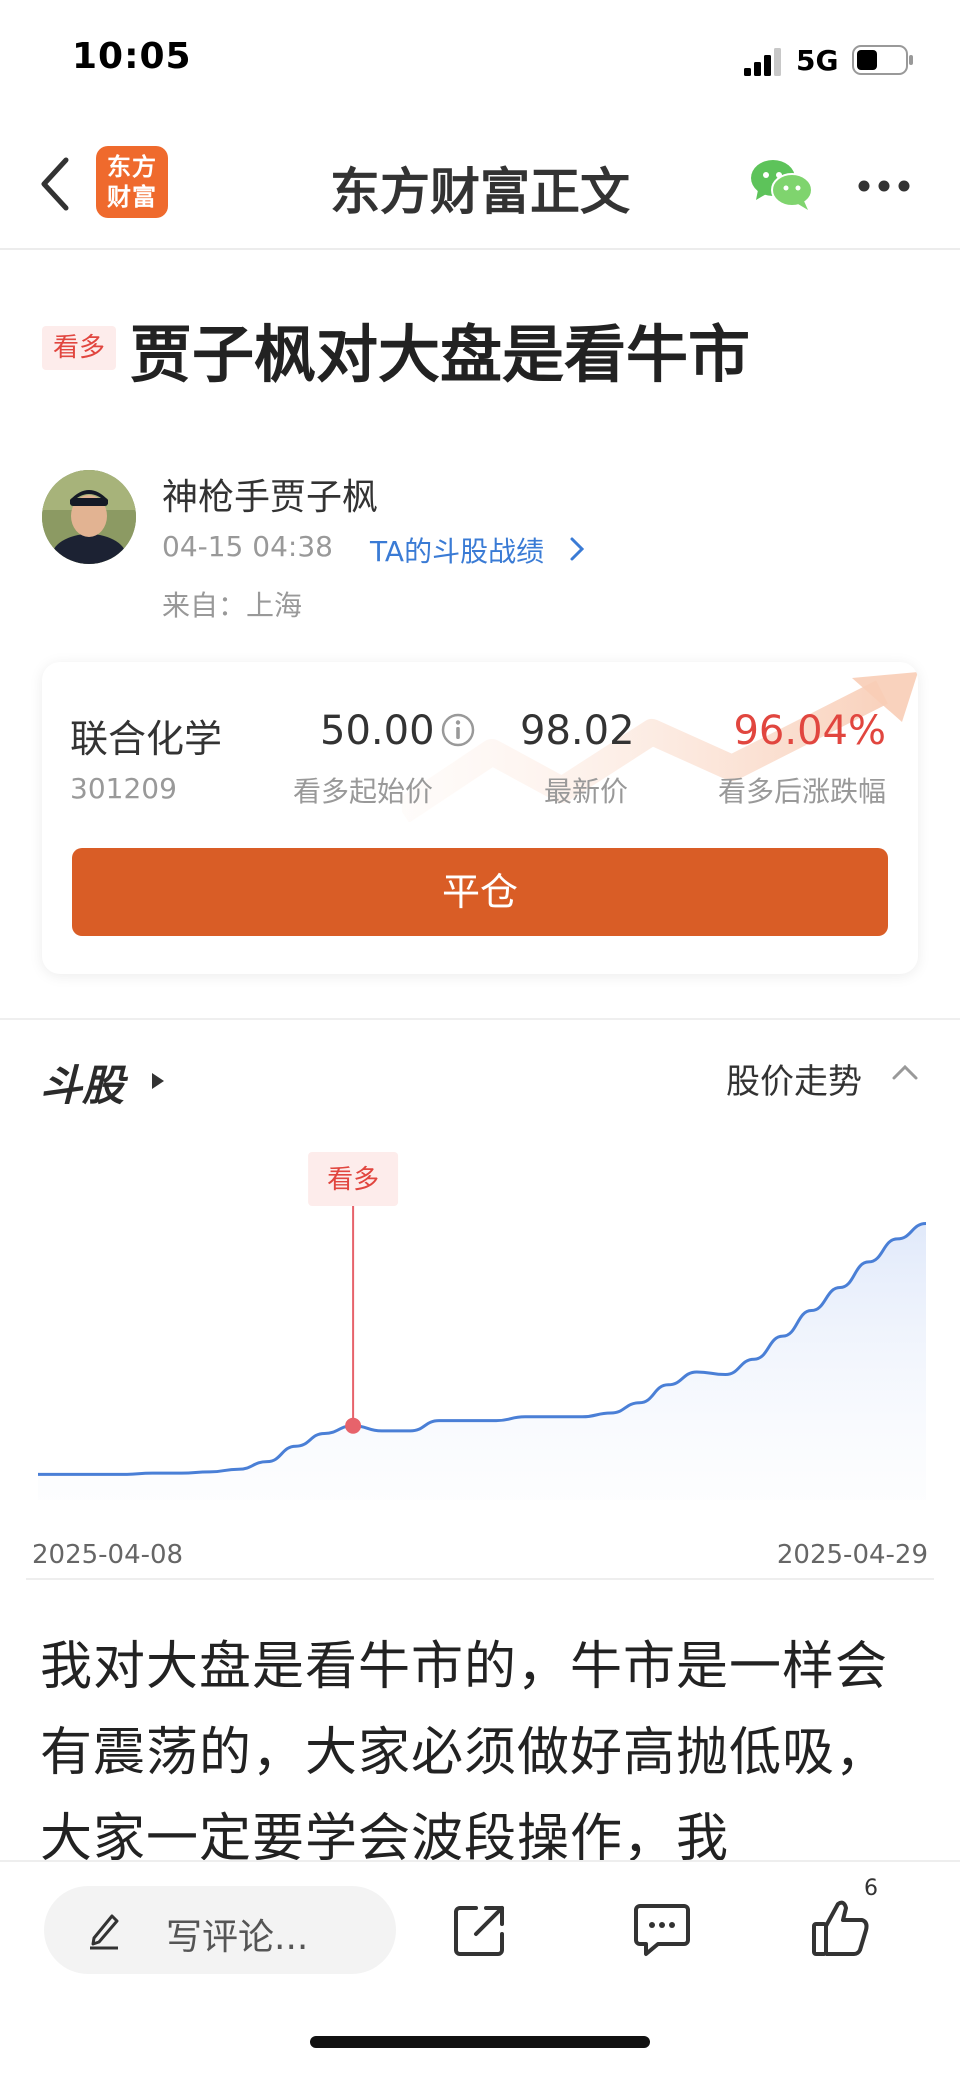 The height and width of the screenshot is (2079, 960). Describe the element at coordinates (82, 1082) in the screenshot. I see `doug-logo: 斗股` at that location.